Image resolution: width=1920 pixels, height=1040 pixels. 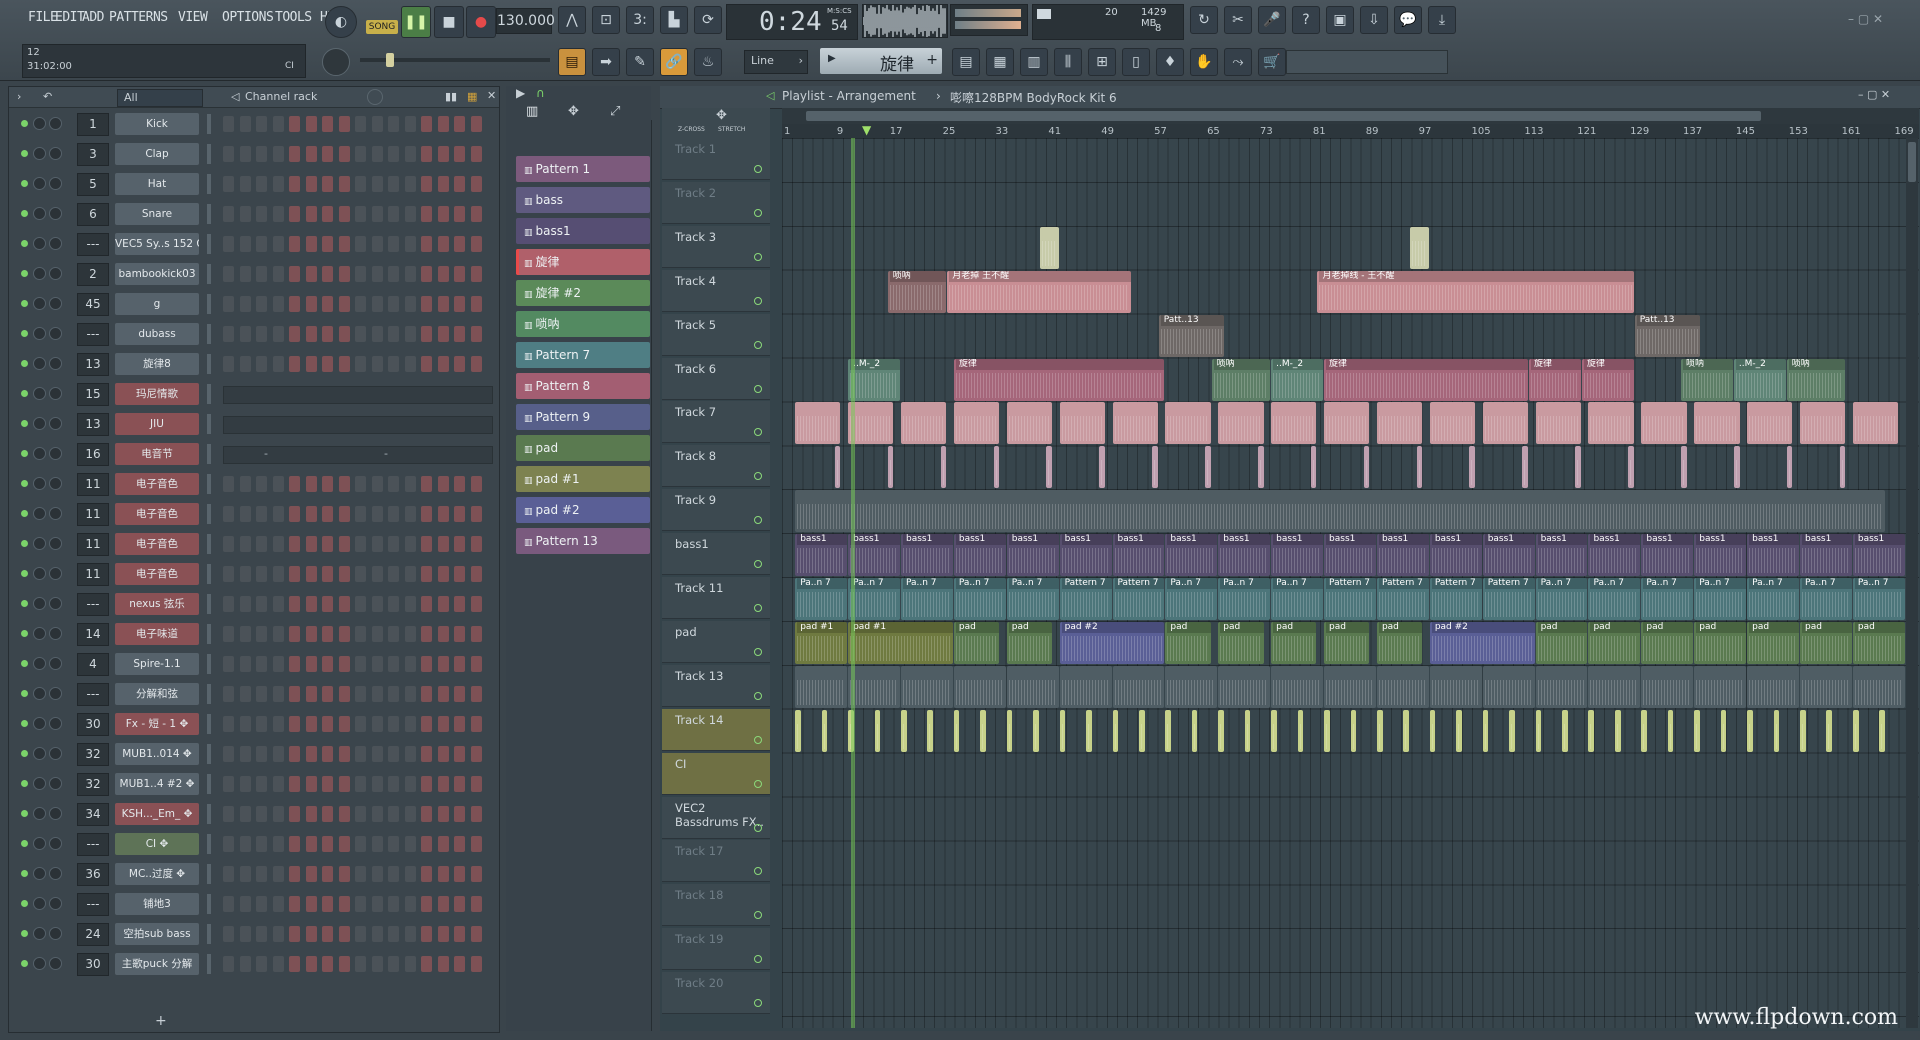 I want to click on playlist-clip: ..M-_2, so click(x=1759, y=379).